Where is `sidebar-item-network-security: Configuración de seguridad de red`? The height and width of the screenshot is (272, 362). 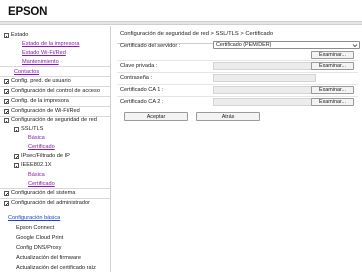 sidebar-item-network-security: Configuración de seguridad de red is located at coordinates (50, 120).